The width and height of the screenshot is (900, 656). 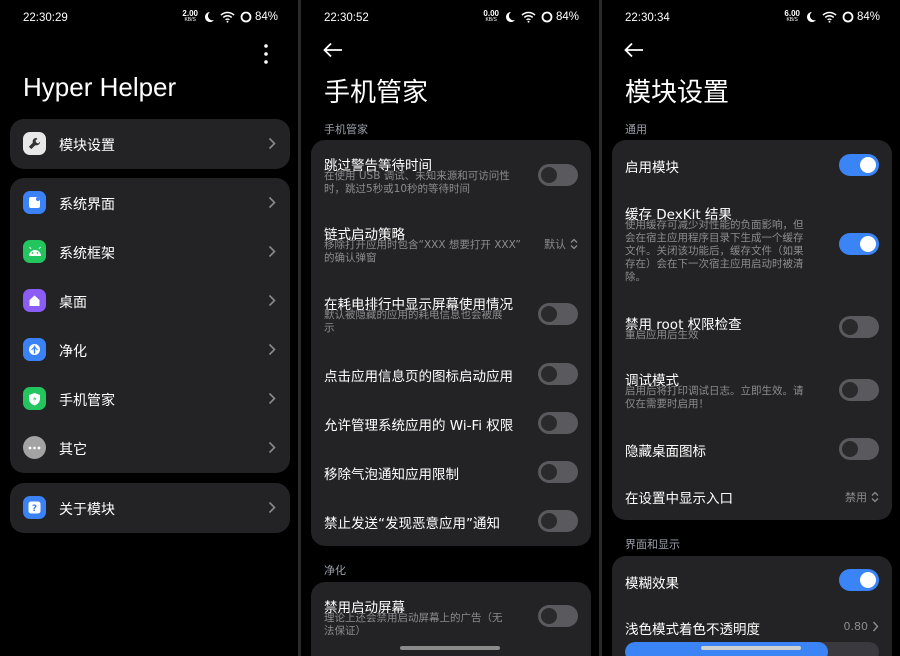 I want to click on menu-item-about: ? 关于模块, so click(x=150, y=508).